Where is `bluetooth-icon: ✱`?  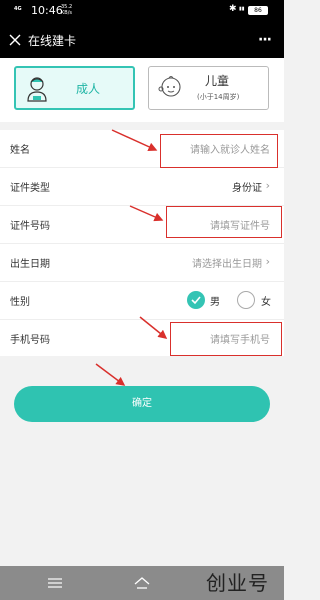
bluetooth-icon: ✱ is located at coordinates (233, 9).